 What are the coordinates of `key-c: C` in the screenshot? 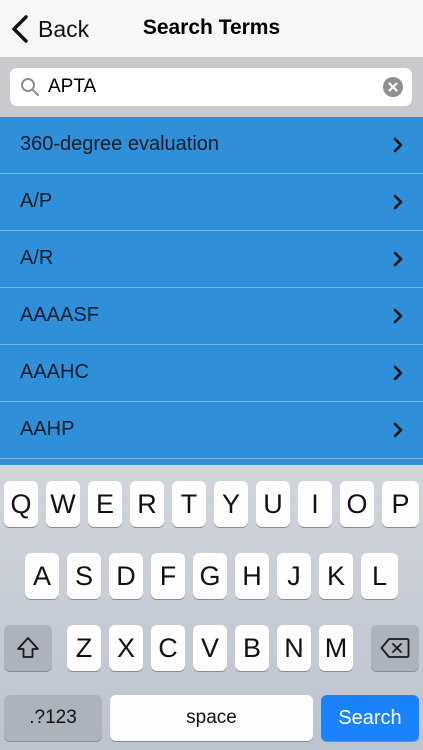 It's located at (168, 648).